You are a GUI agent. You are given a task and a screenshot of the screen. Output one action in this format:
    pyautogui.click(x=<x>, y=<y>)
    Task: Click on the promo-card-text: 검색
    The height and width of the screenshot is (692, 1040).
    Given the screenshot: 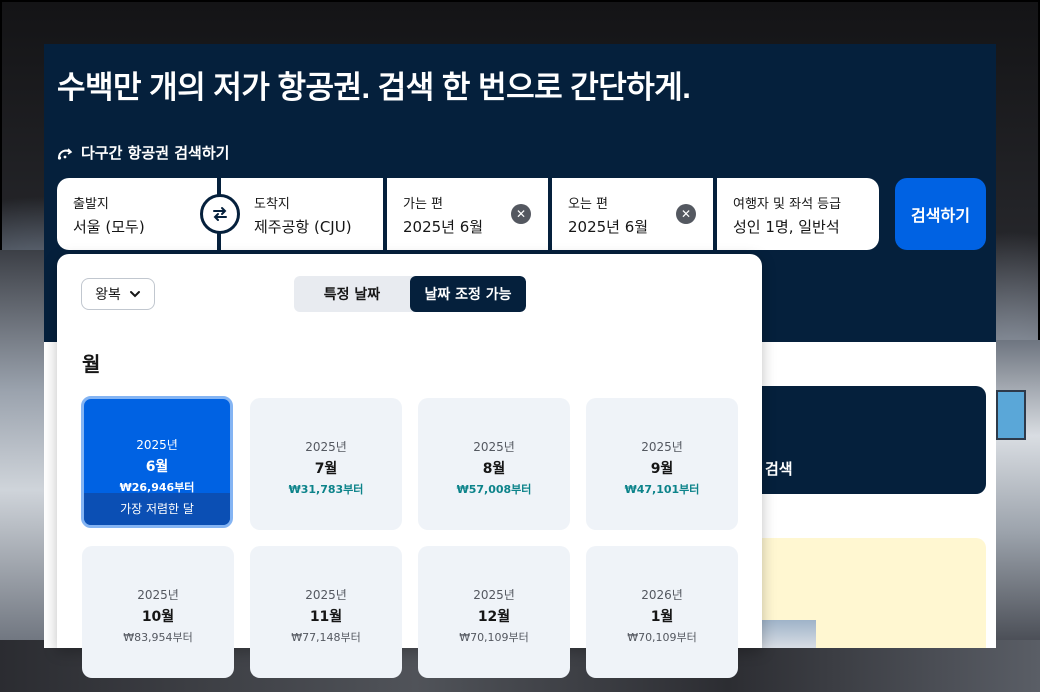 What is the action you would take?
    pyautogui.click(x=779, y=469)
    